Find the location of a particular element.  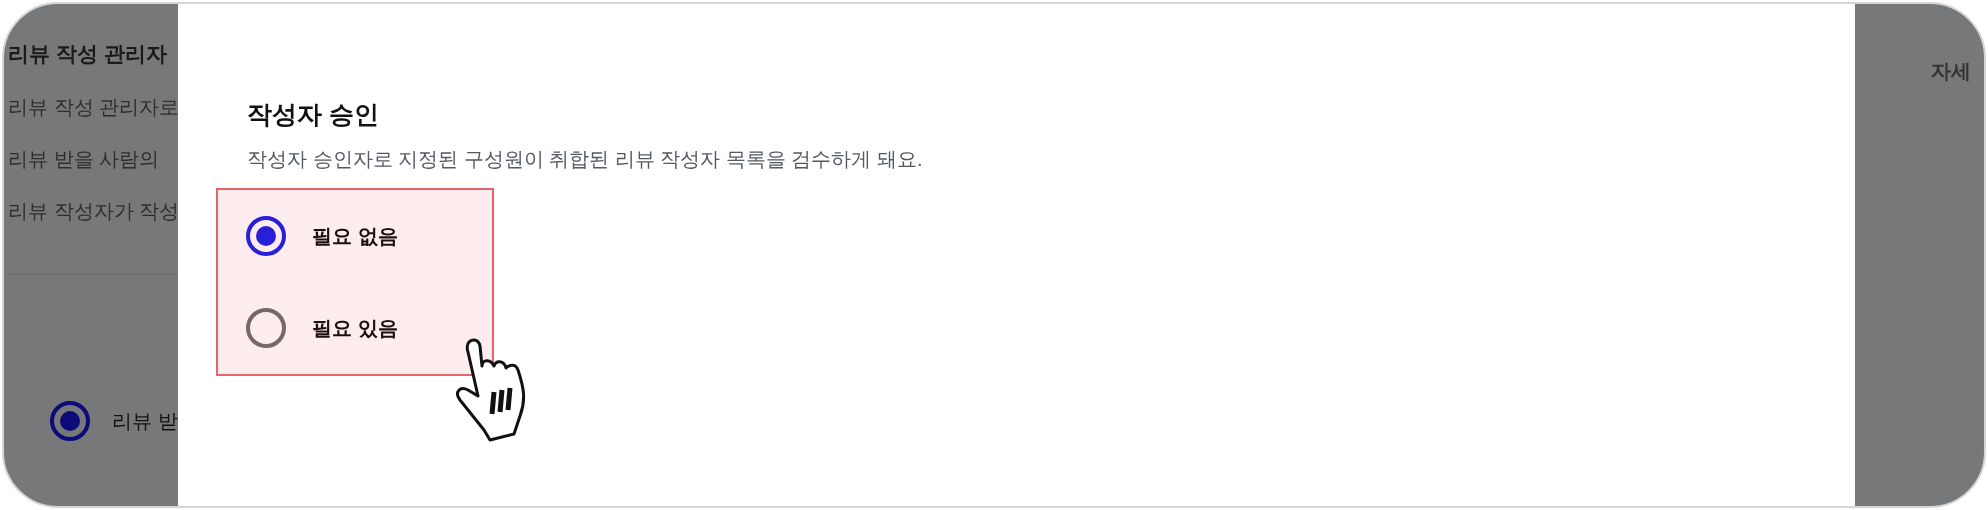

section-title: 리뷰 작성 관리자 is located at coordinates (88, 54).